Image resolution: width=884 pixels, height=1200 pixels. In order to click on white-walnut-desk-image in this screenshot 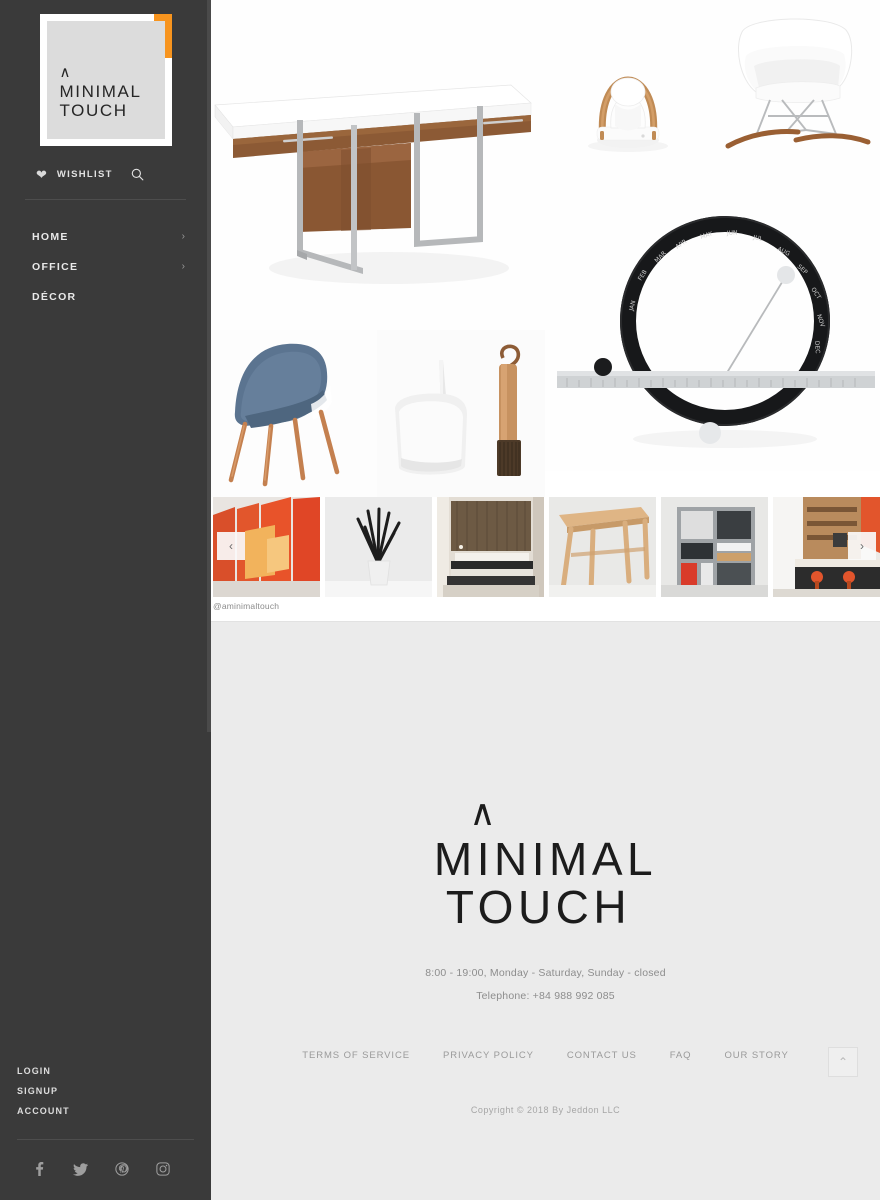, I will do `click(378, 165)`.